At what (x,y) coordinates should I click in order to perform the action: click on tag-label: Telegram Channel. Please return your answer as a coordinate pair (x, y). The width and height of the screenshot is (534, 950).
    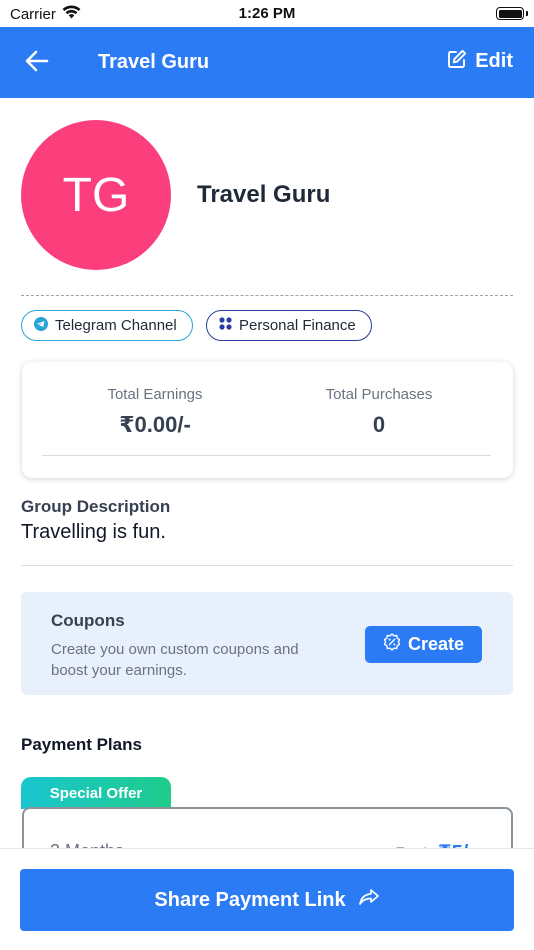
    Looking at the image, I should click on (116, 325).